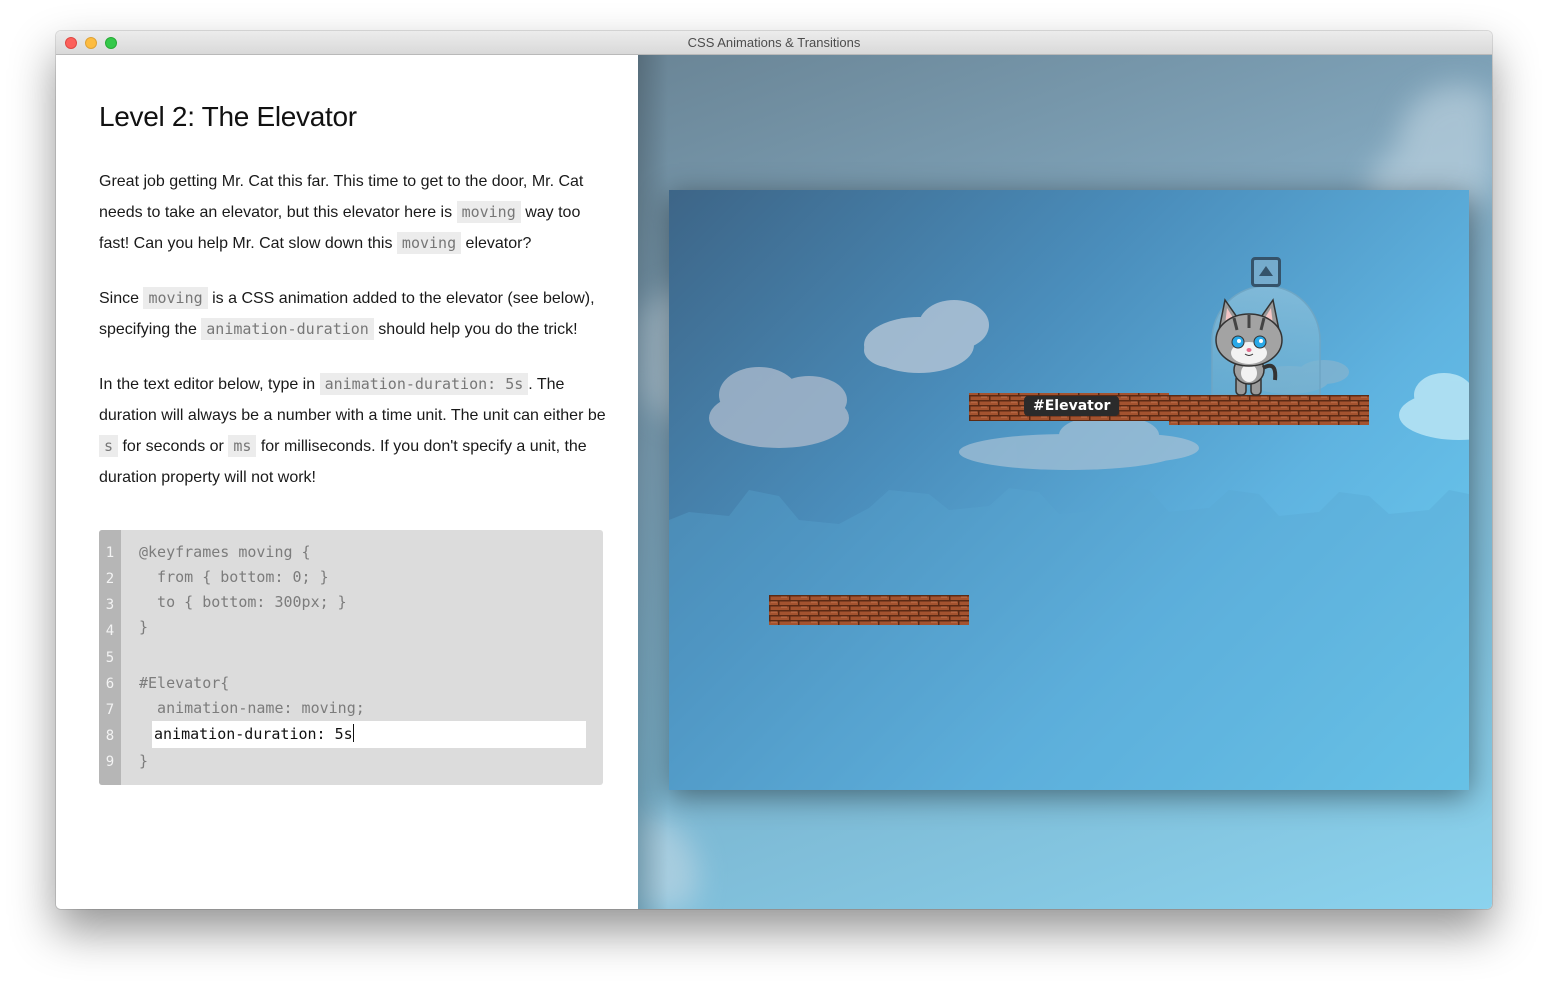 Image resolution: width=1548 pixels, height=989 pixels. I want to click on line-number: 2, so click(110, 579).